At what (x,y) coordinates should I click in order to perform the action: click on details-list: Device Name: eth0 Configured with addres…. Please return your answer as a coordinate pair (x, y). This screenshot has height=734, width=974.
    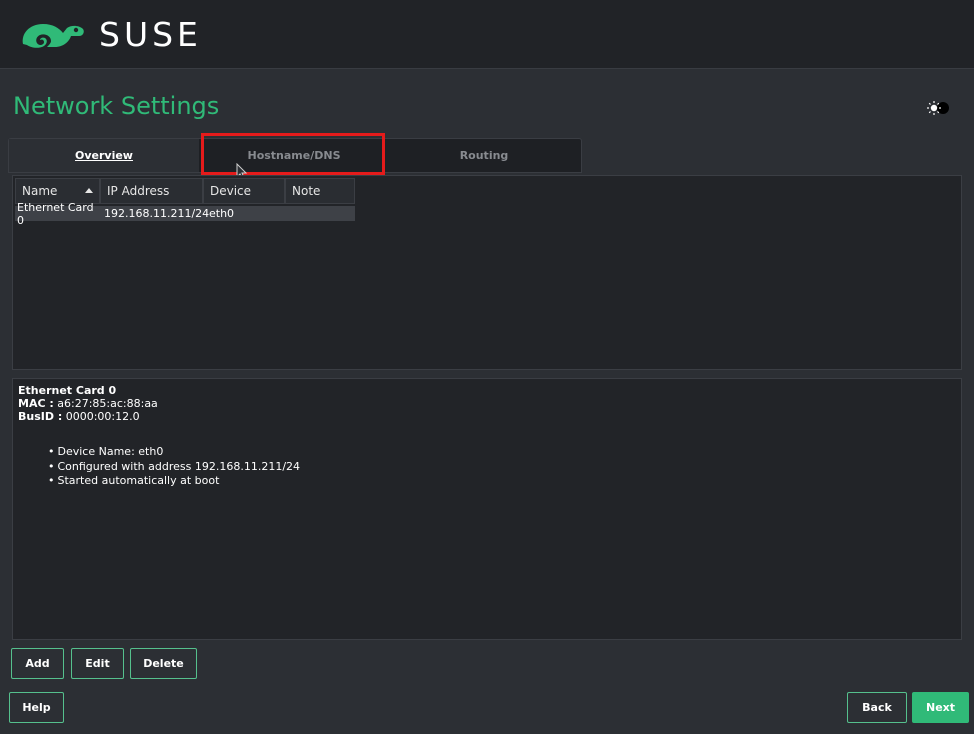
    Looking at the image, I should click on (504, 467).